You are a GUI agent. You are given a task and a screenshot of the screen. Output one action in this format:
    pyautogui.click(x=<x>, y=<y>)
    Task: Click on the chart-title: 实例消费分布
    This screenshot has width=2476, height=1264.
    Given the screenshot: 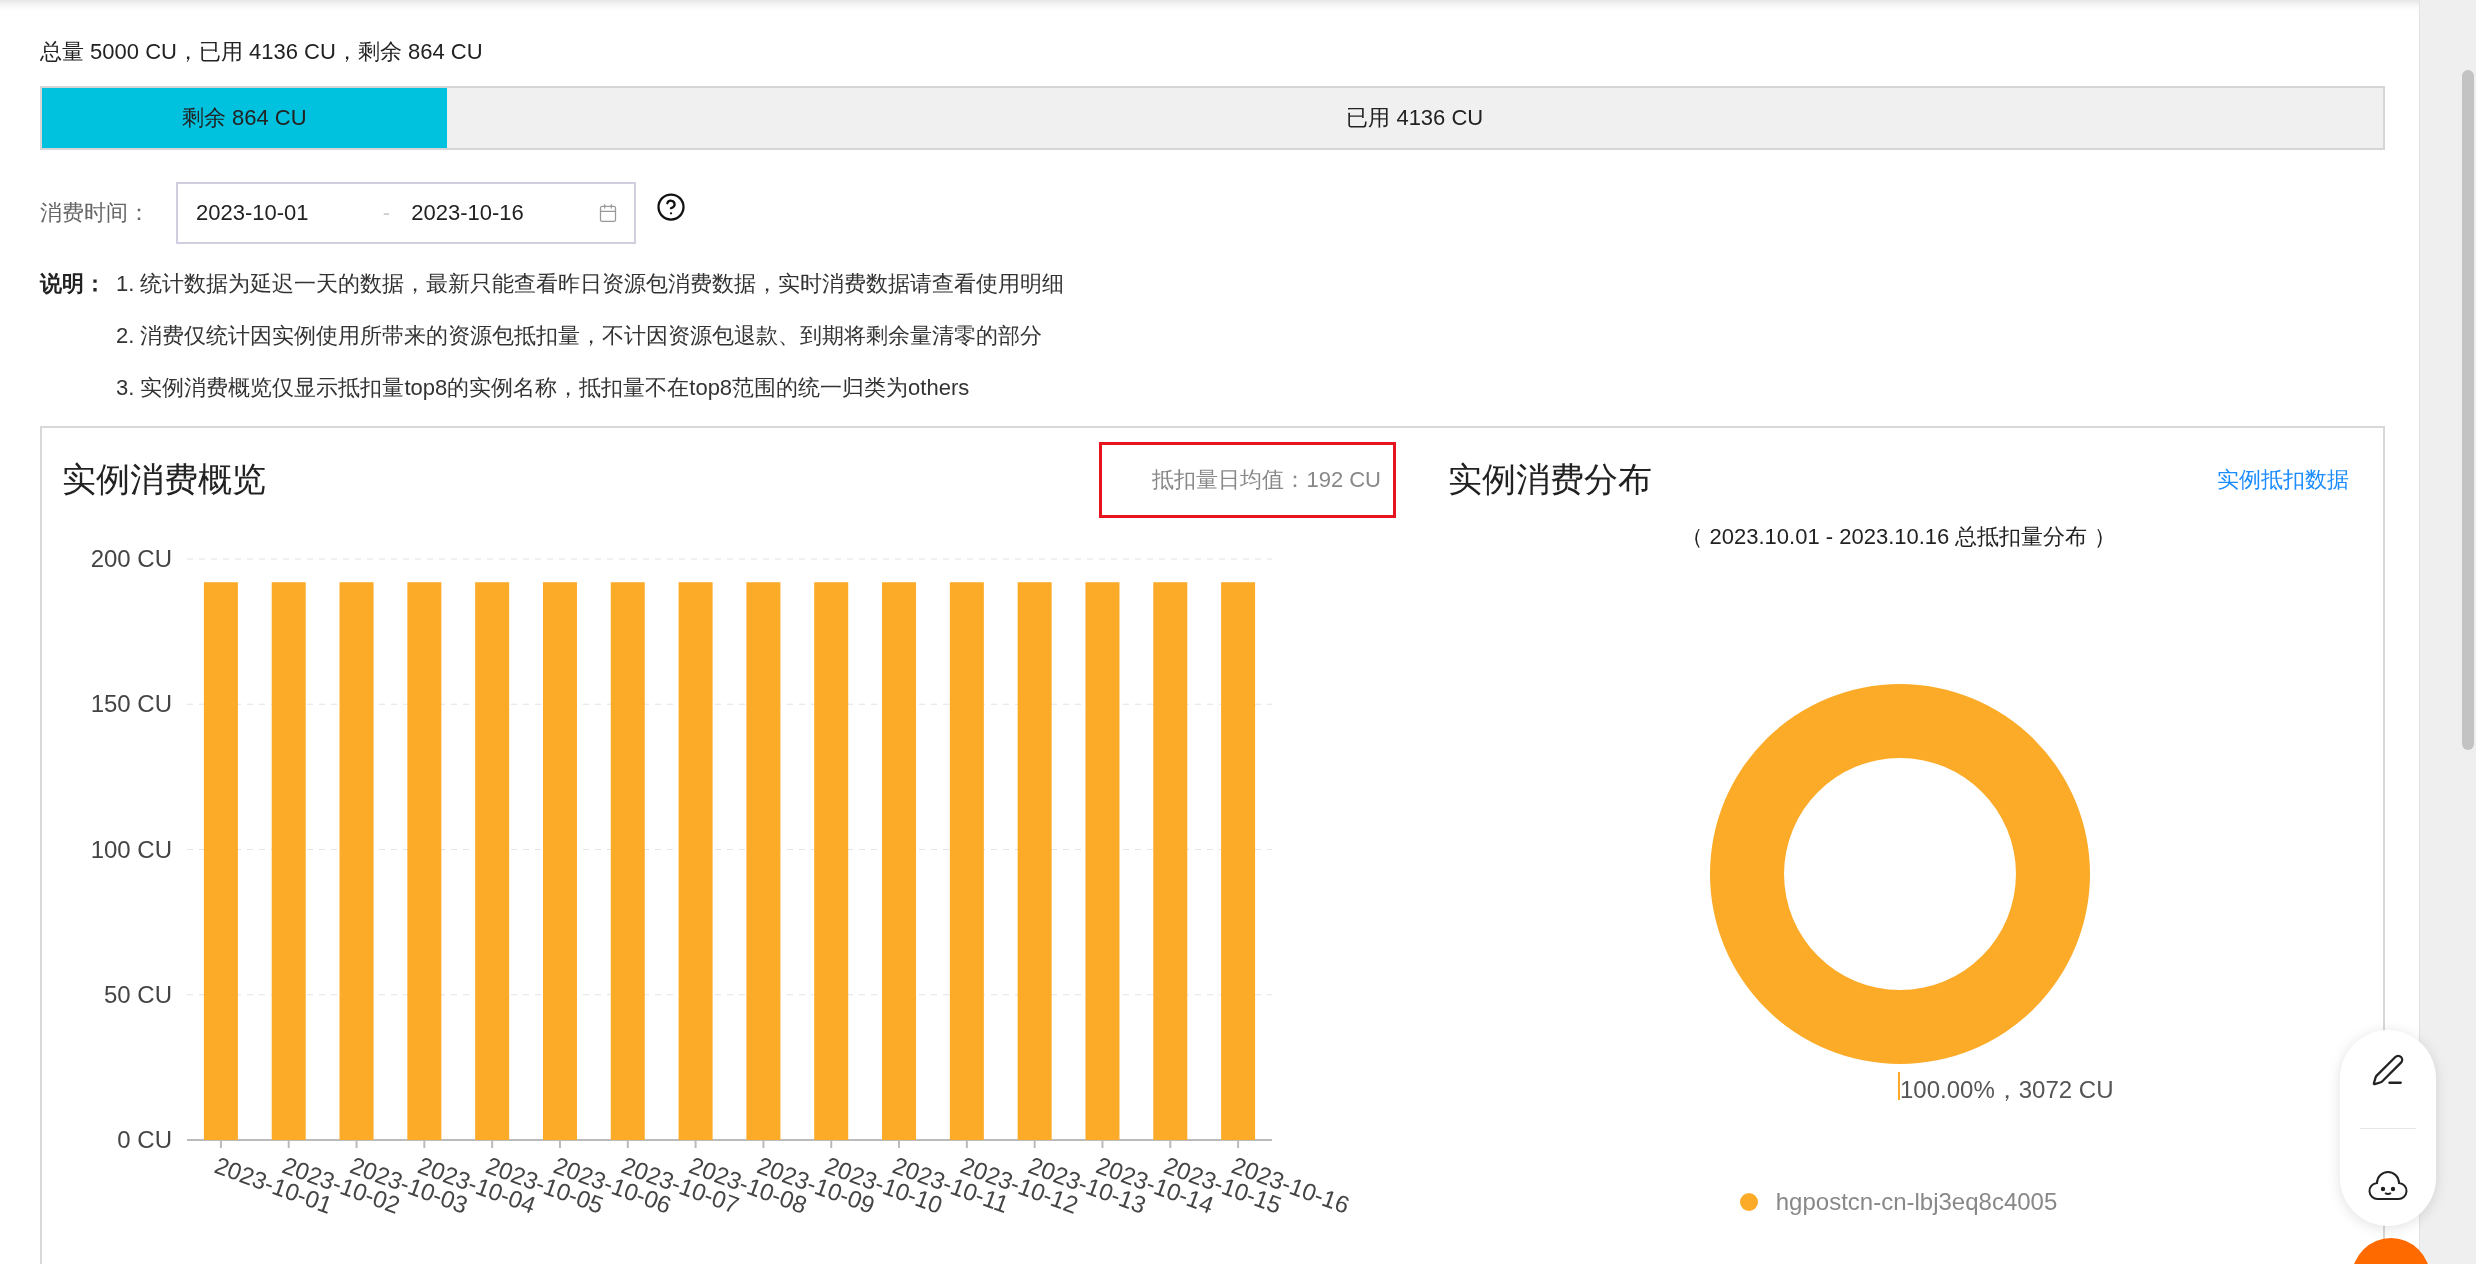 What is the action you would take?
    pyautogui.click(x=1550, y=479)
    